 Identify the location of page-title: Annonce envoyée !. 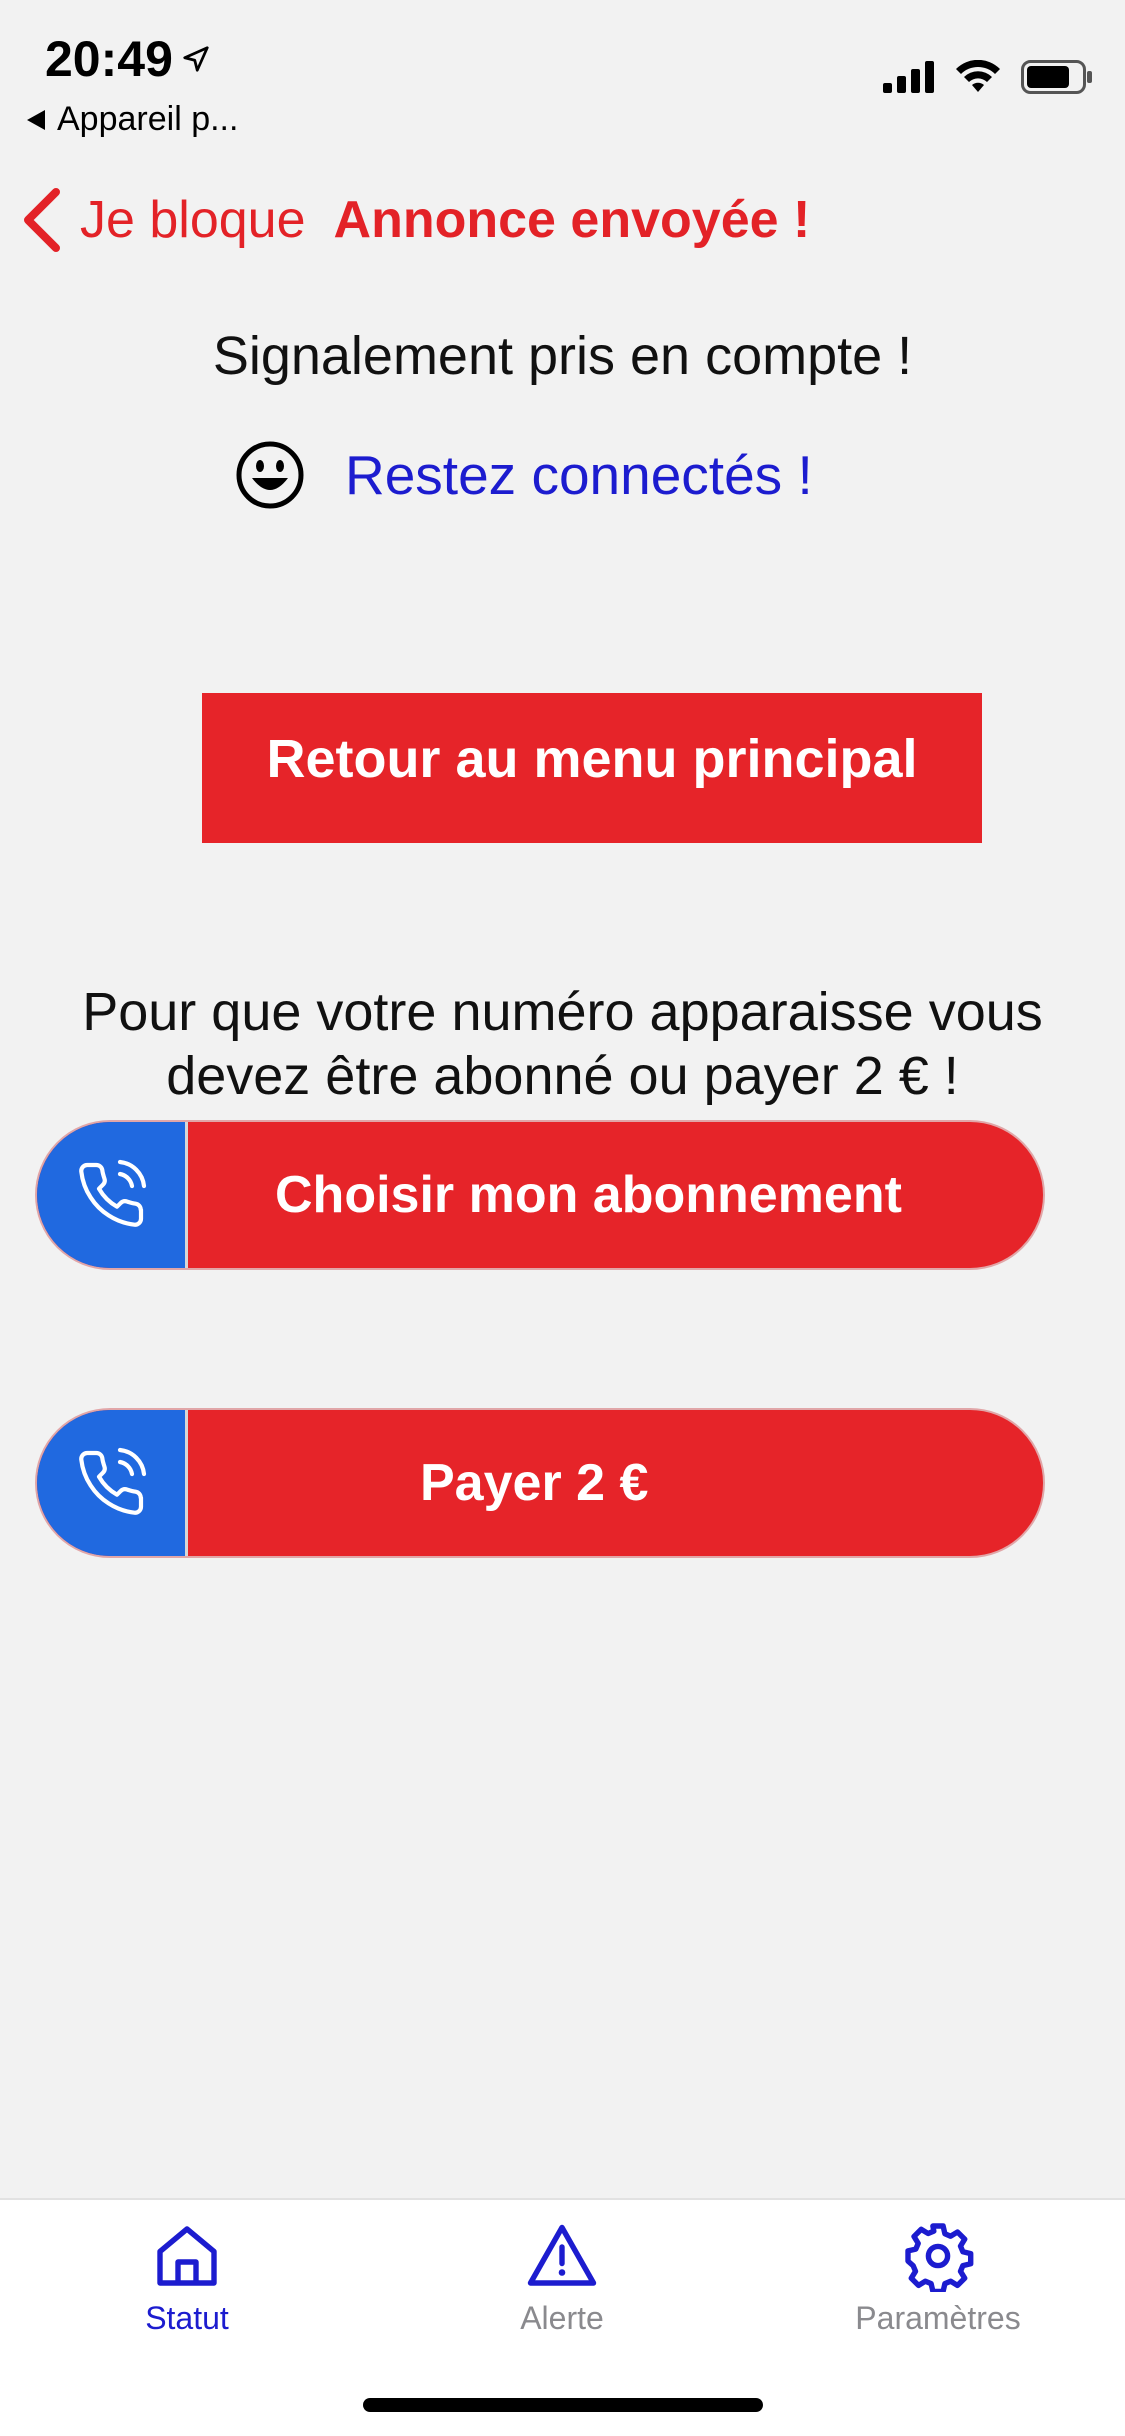
(572, 220).